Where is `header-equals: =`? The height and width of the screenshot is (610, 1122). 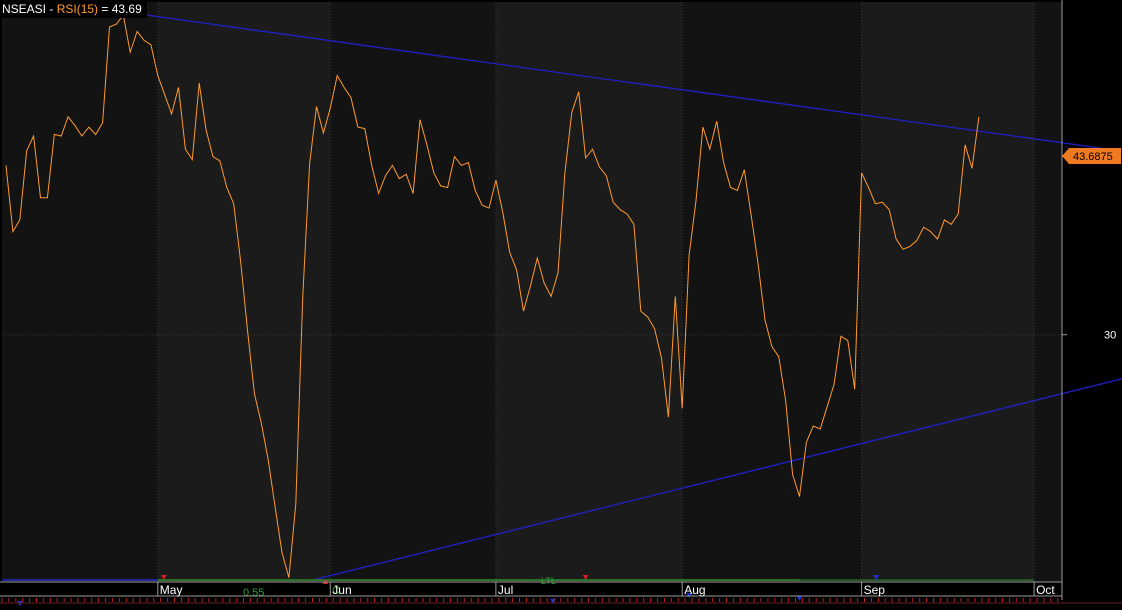 header-equals: = is located at coordinates (105, 9).